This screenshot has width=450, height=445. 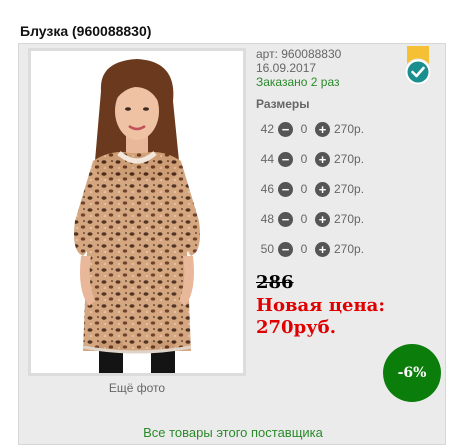 I want to click on new-price-value: 270руб., so click(x=296, y=327).